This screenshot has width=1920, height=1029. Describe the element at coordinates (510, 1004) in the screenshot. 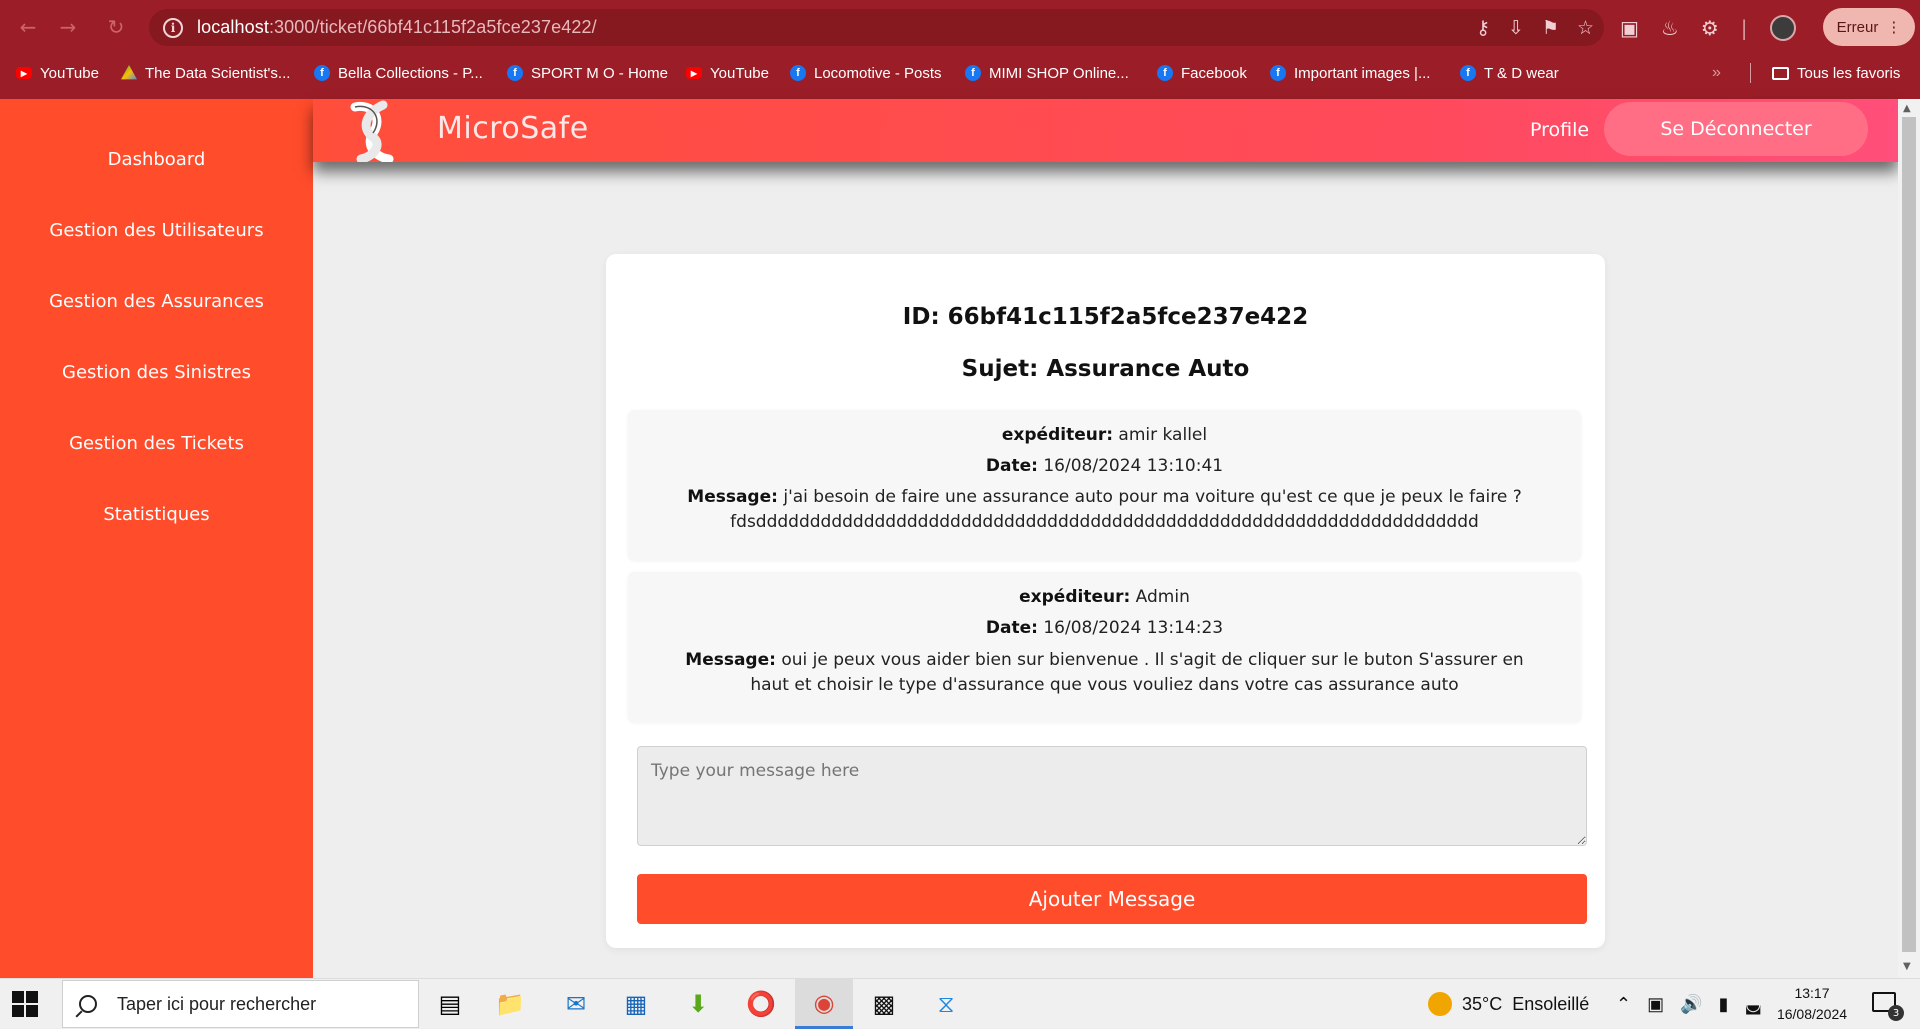

I see `file-explorer-icon: 📁` at that location.